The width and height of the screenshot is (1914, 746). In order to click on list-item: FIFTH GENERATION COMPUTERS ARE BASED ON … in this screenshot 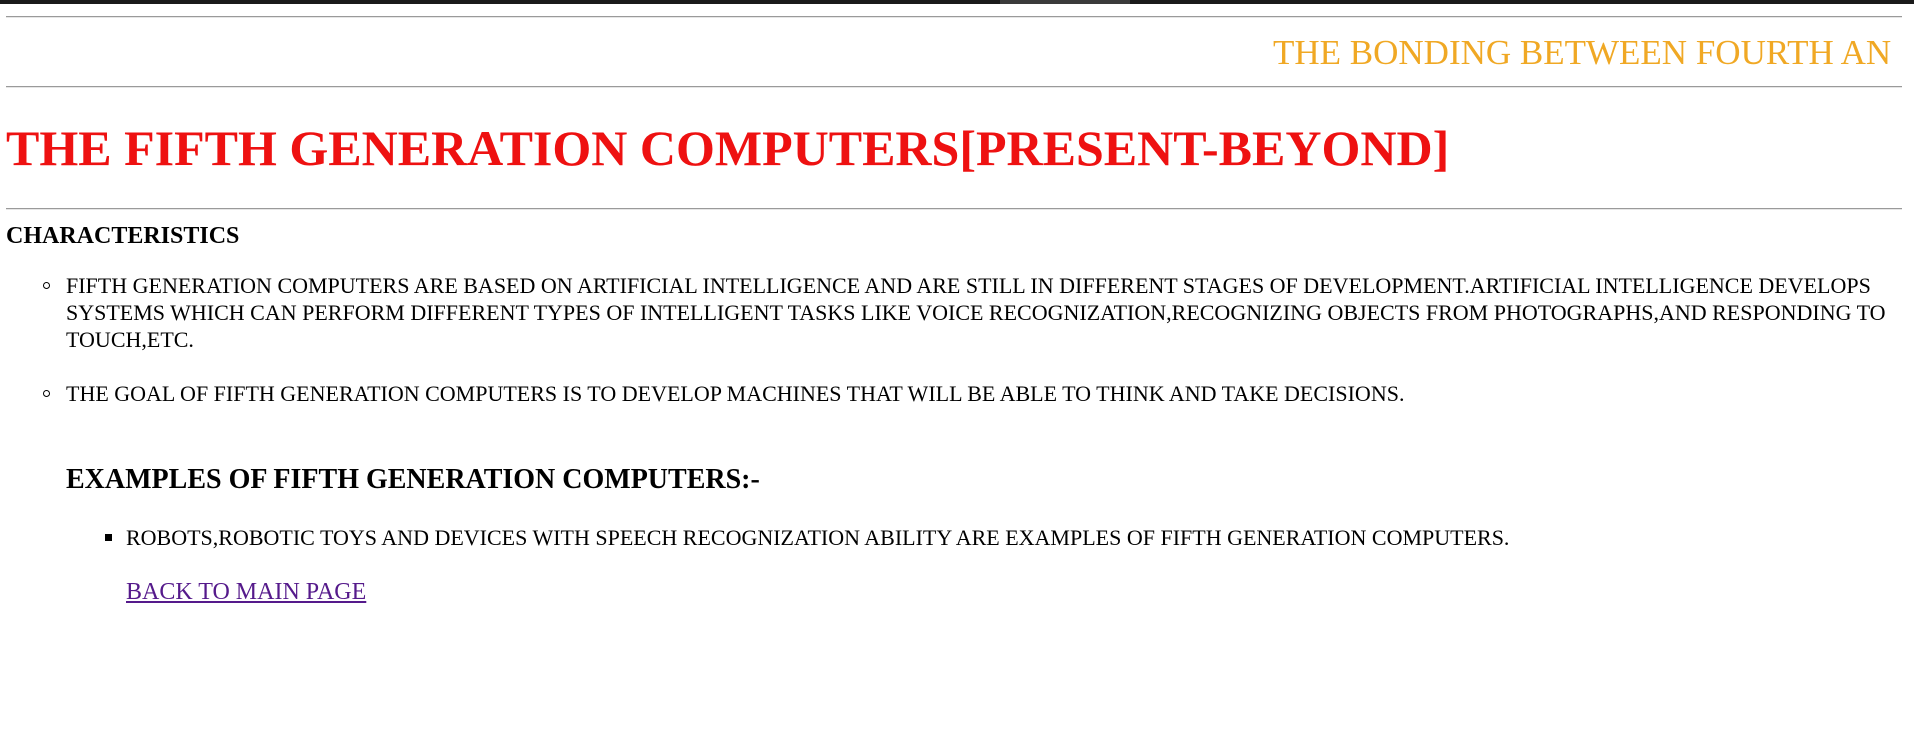, I will do `click(951, 312)`.